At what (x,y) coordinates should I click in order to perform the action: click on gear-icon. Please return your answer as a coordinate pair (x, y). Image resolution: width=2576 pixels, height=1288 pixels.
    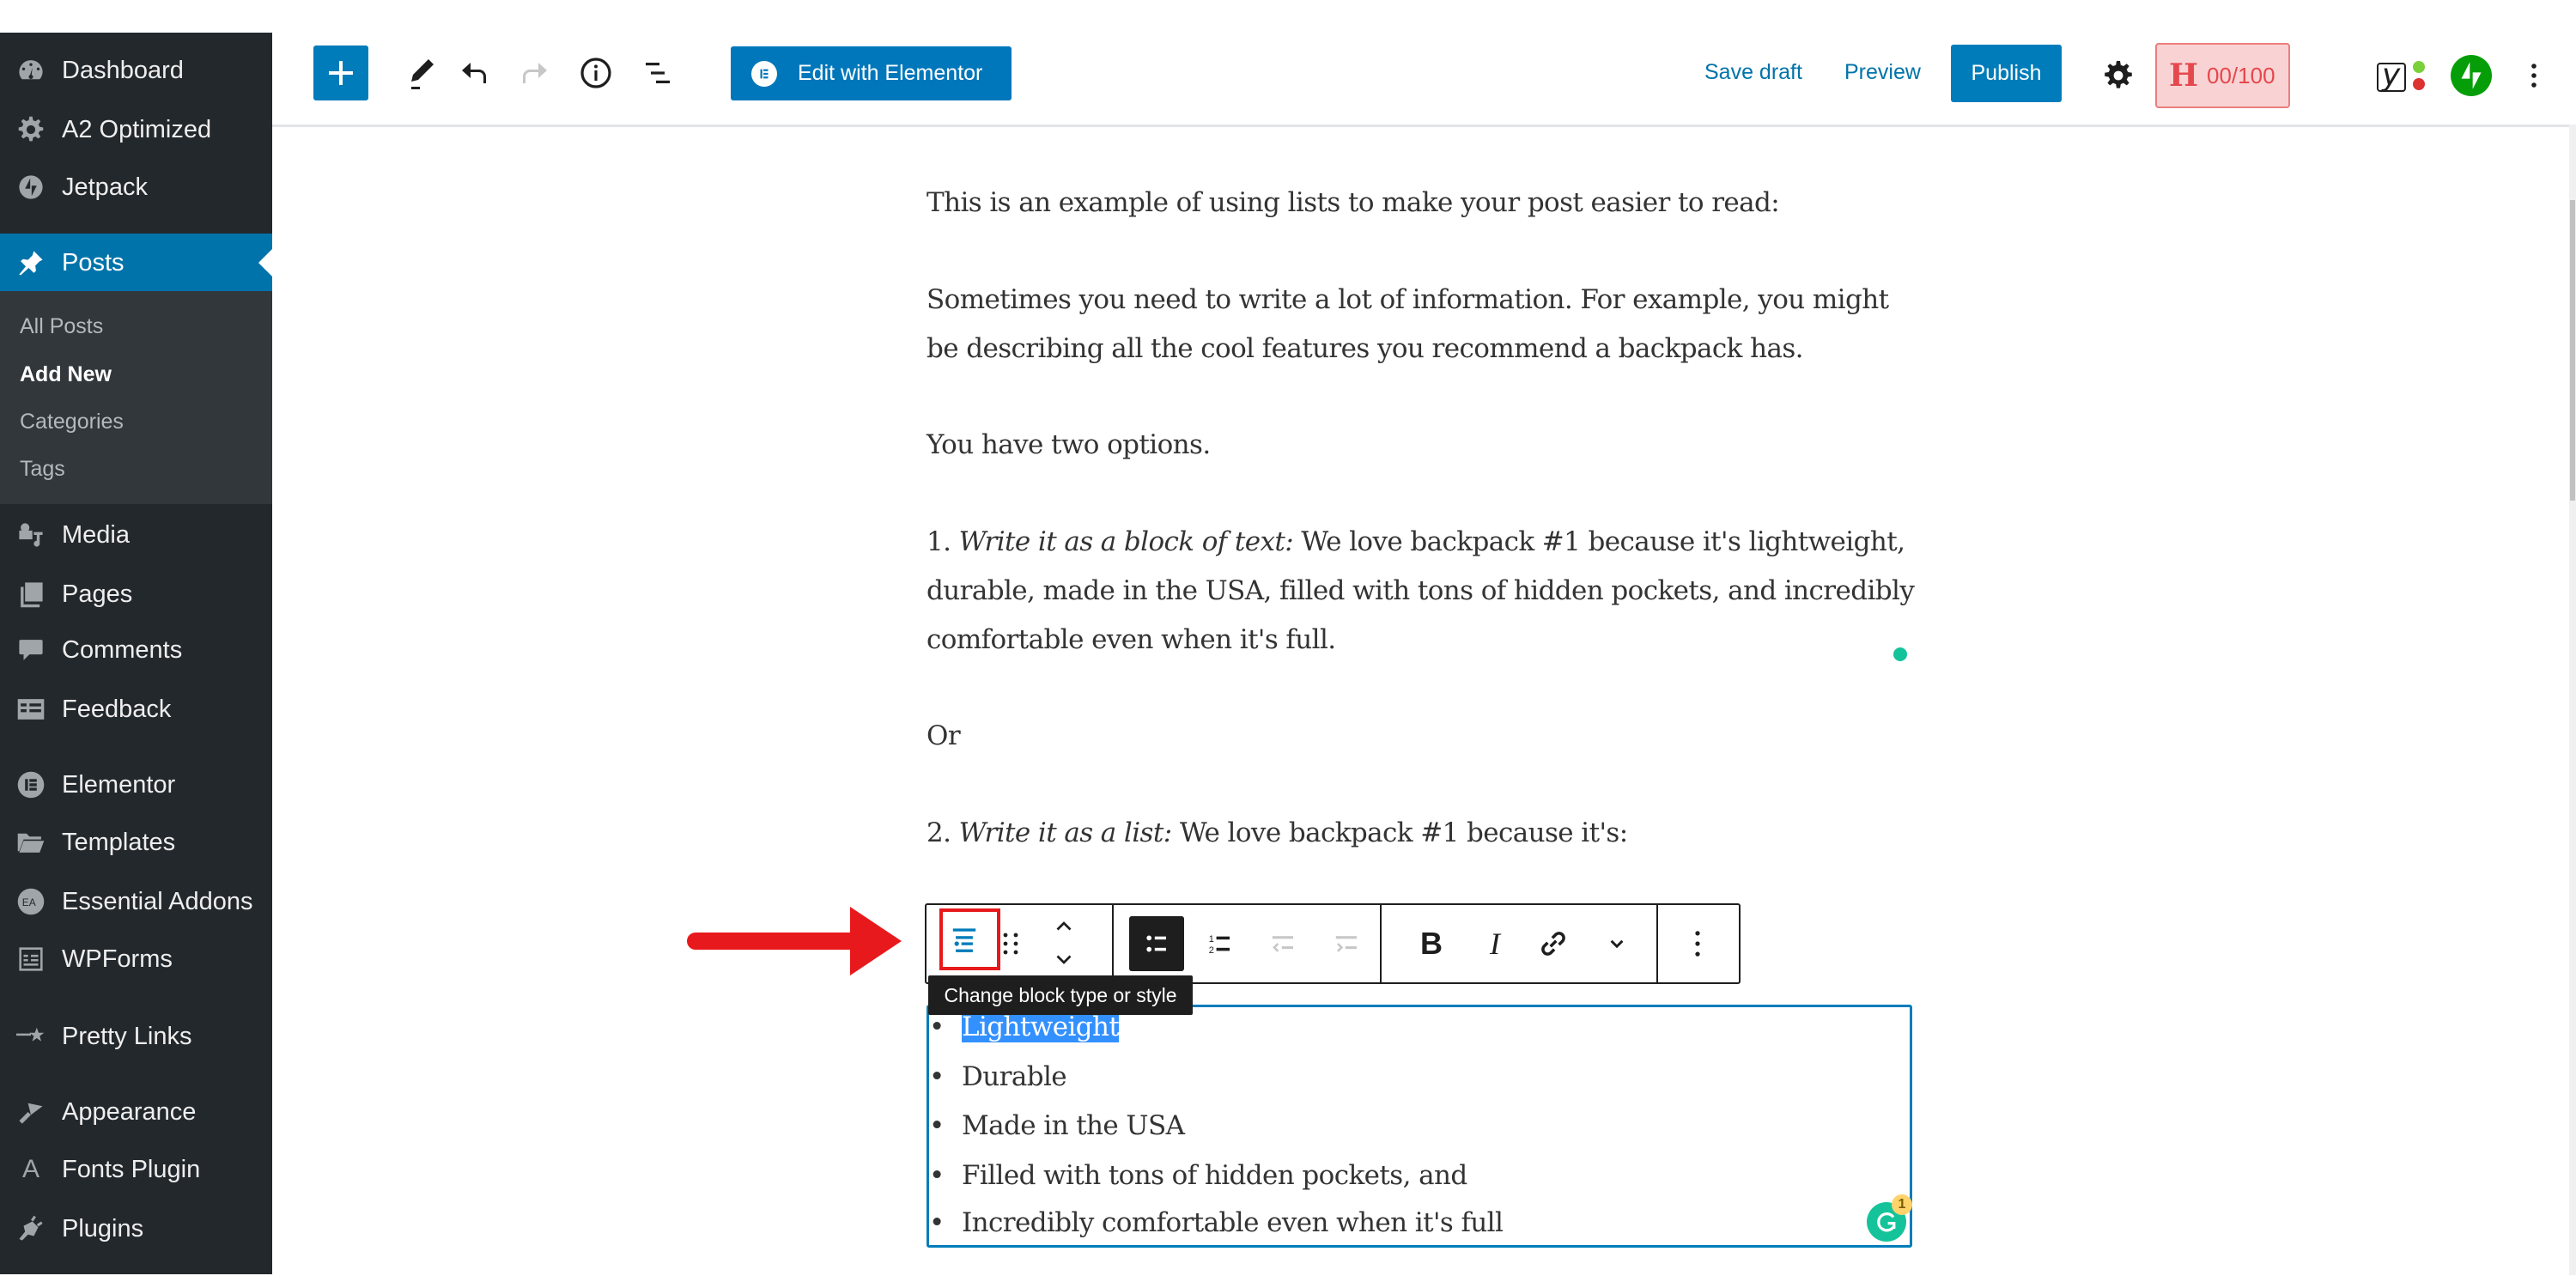
    Looking at the image, I should click on (2119, 74).